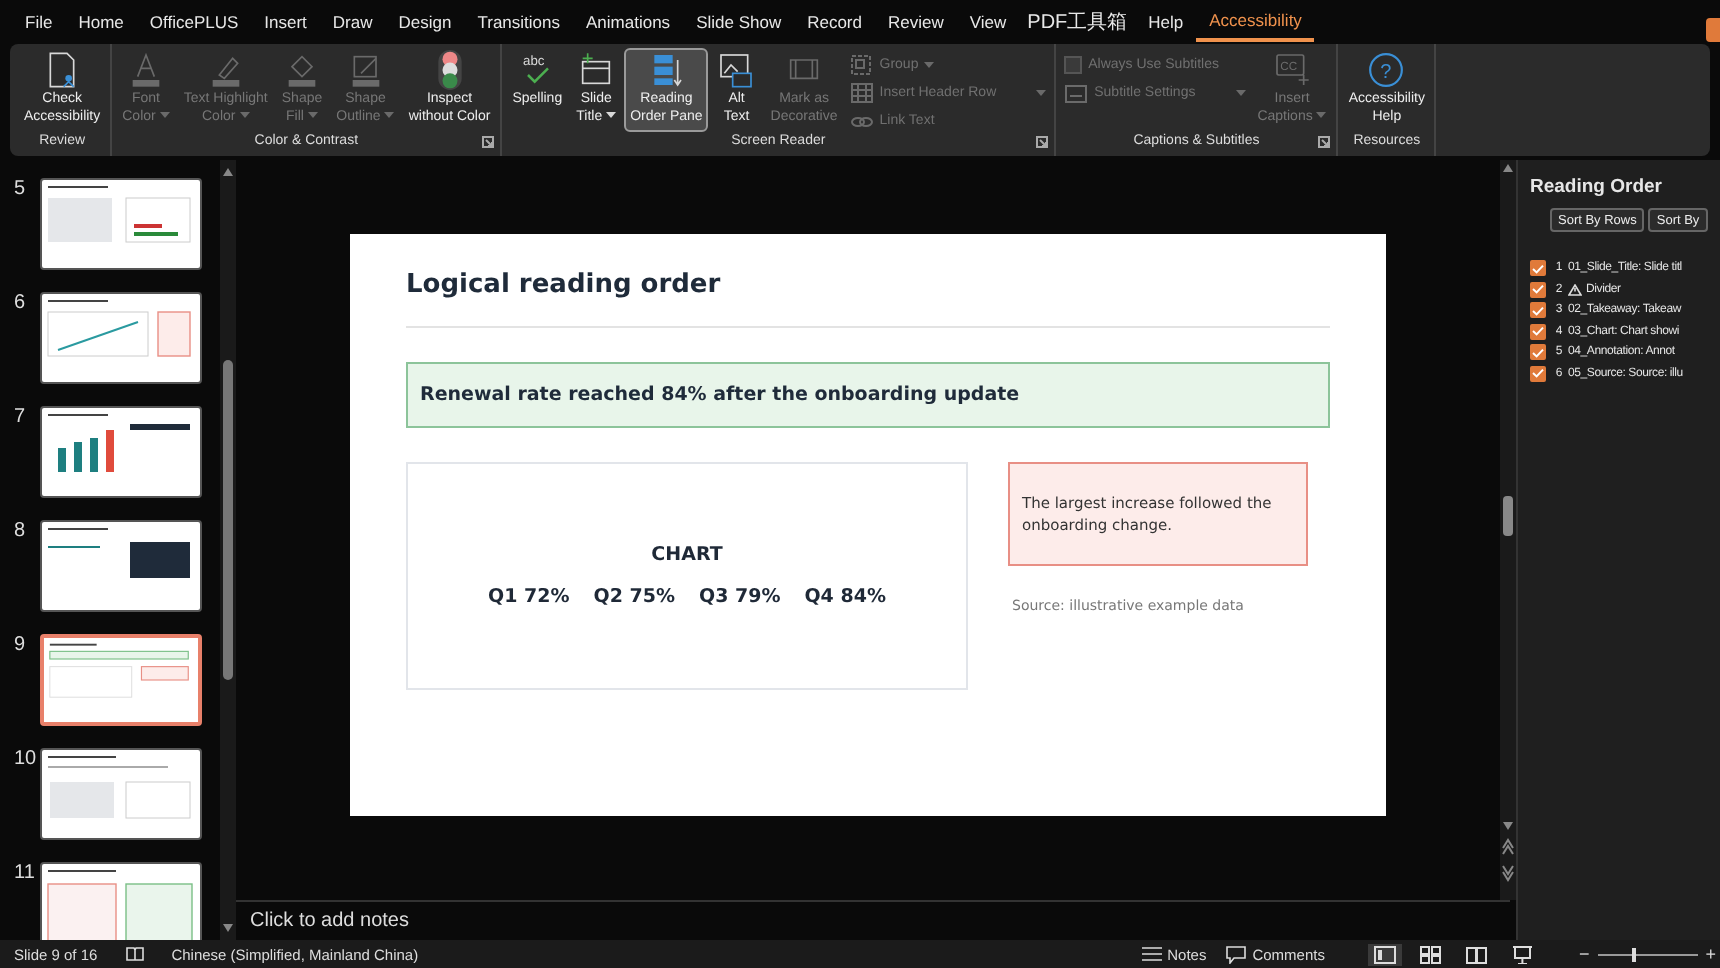 The image size is (1720, 968). I want to click on menu-tab: Record, so click(834, 22).